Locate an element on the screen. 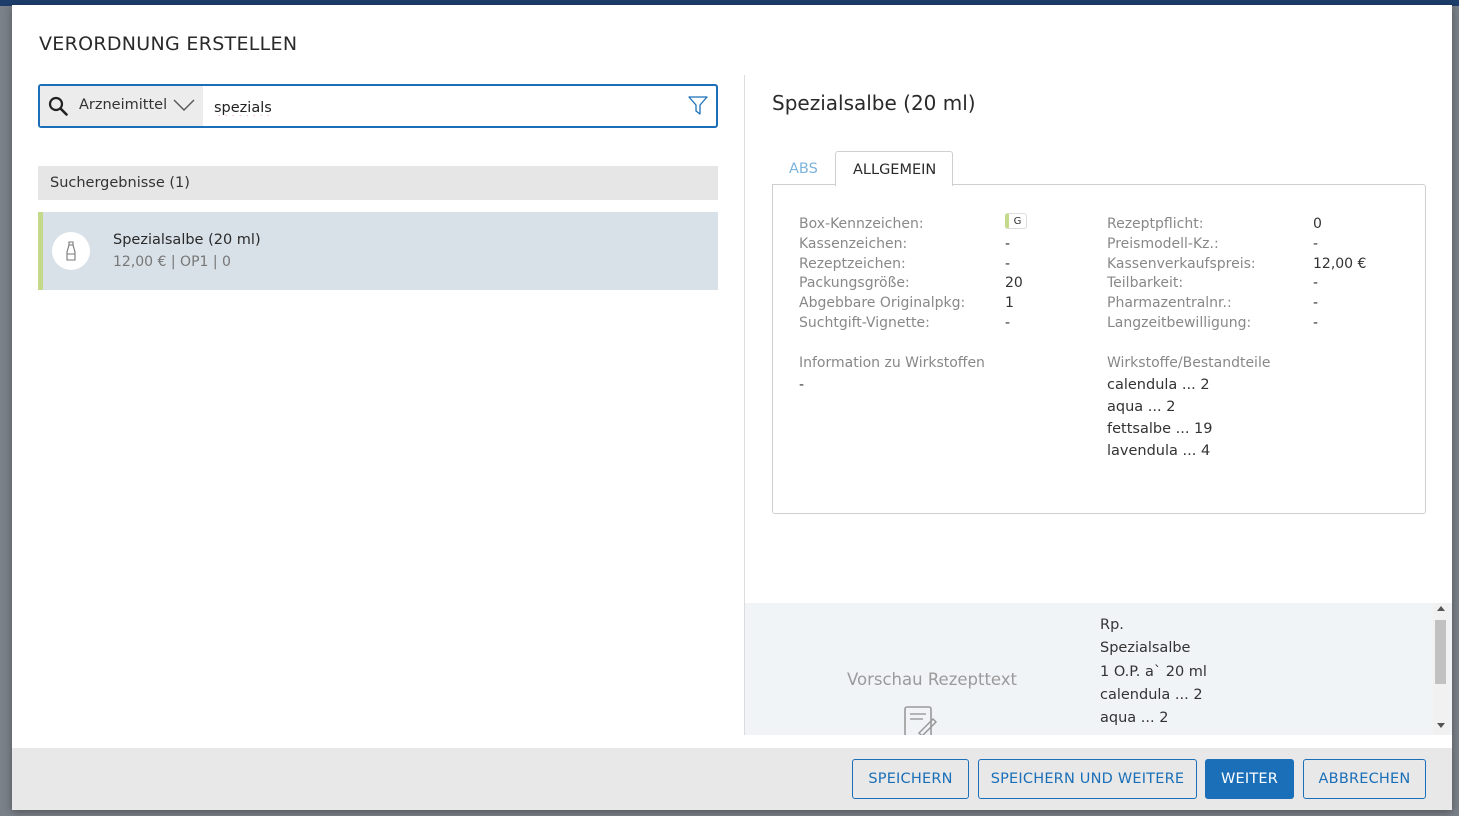  scroll-up-arrow-icon is located at coordinates (1441, 608).